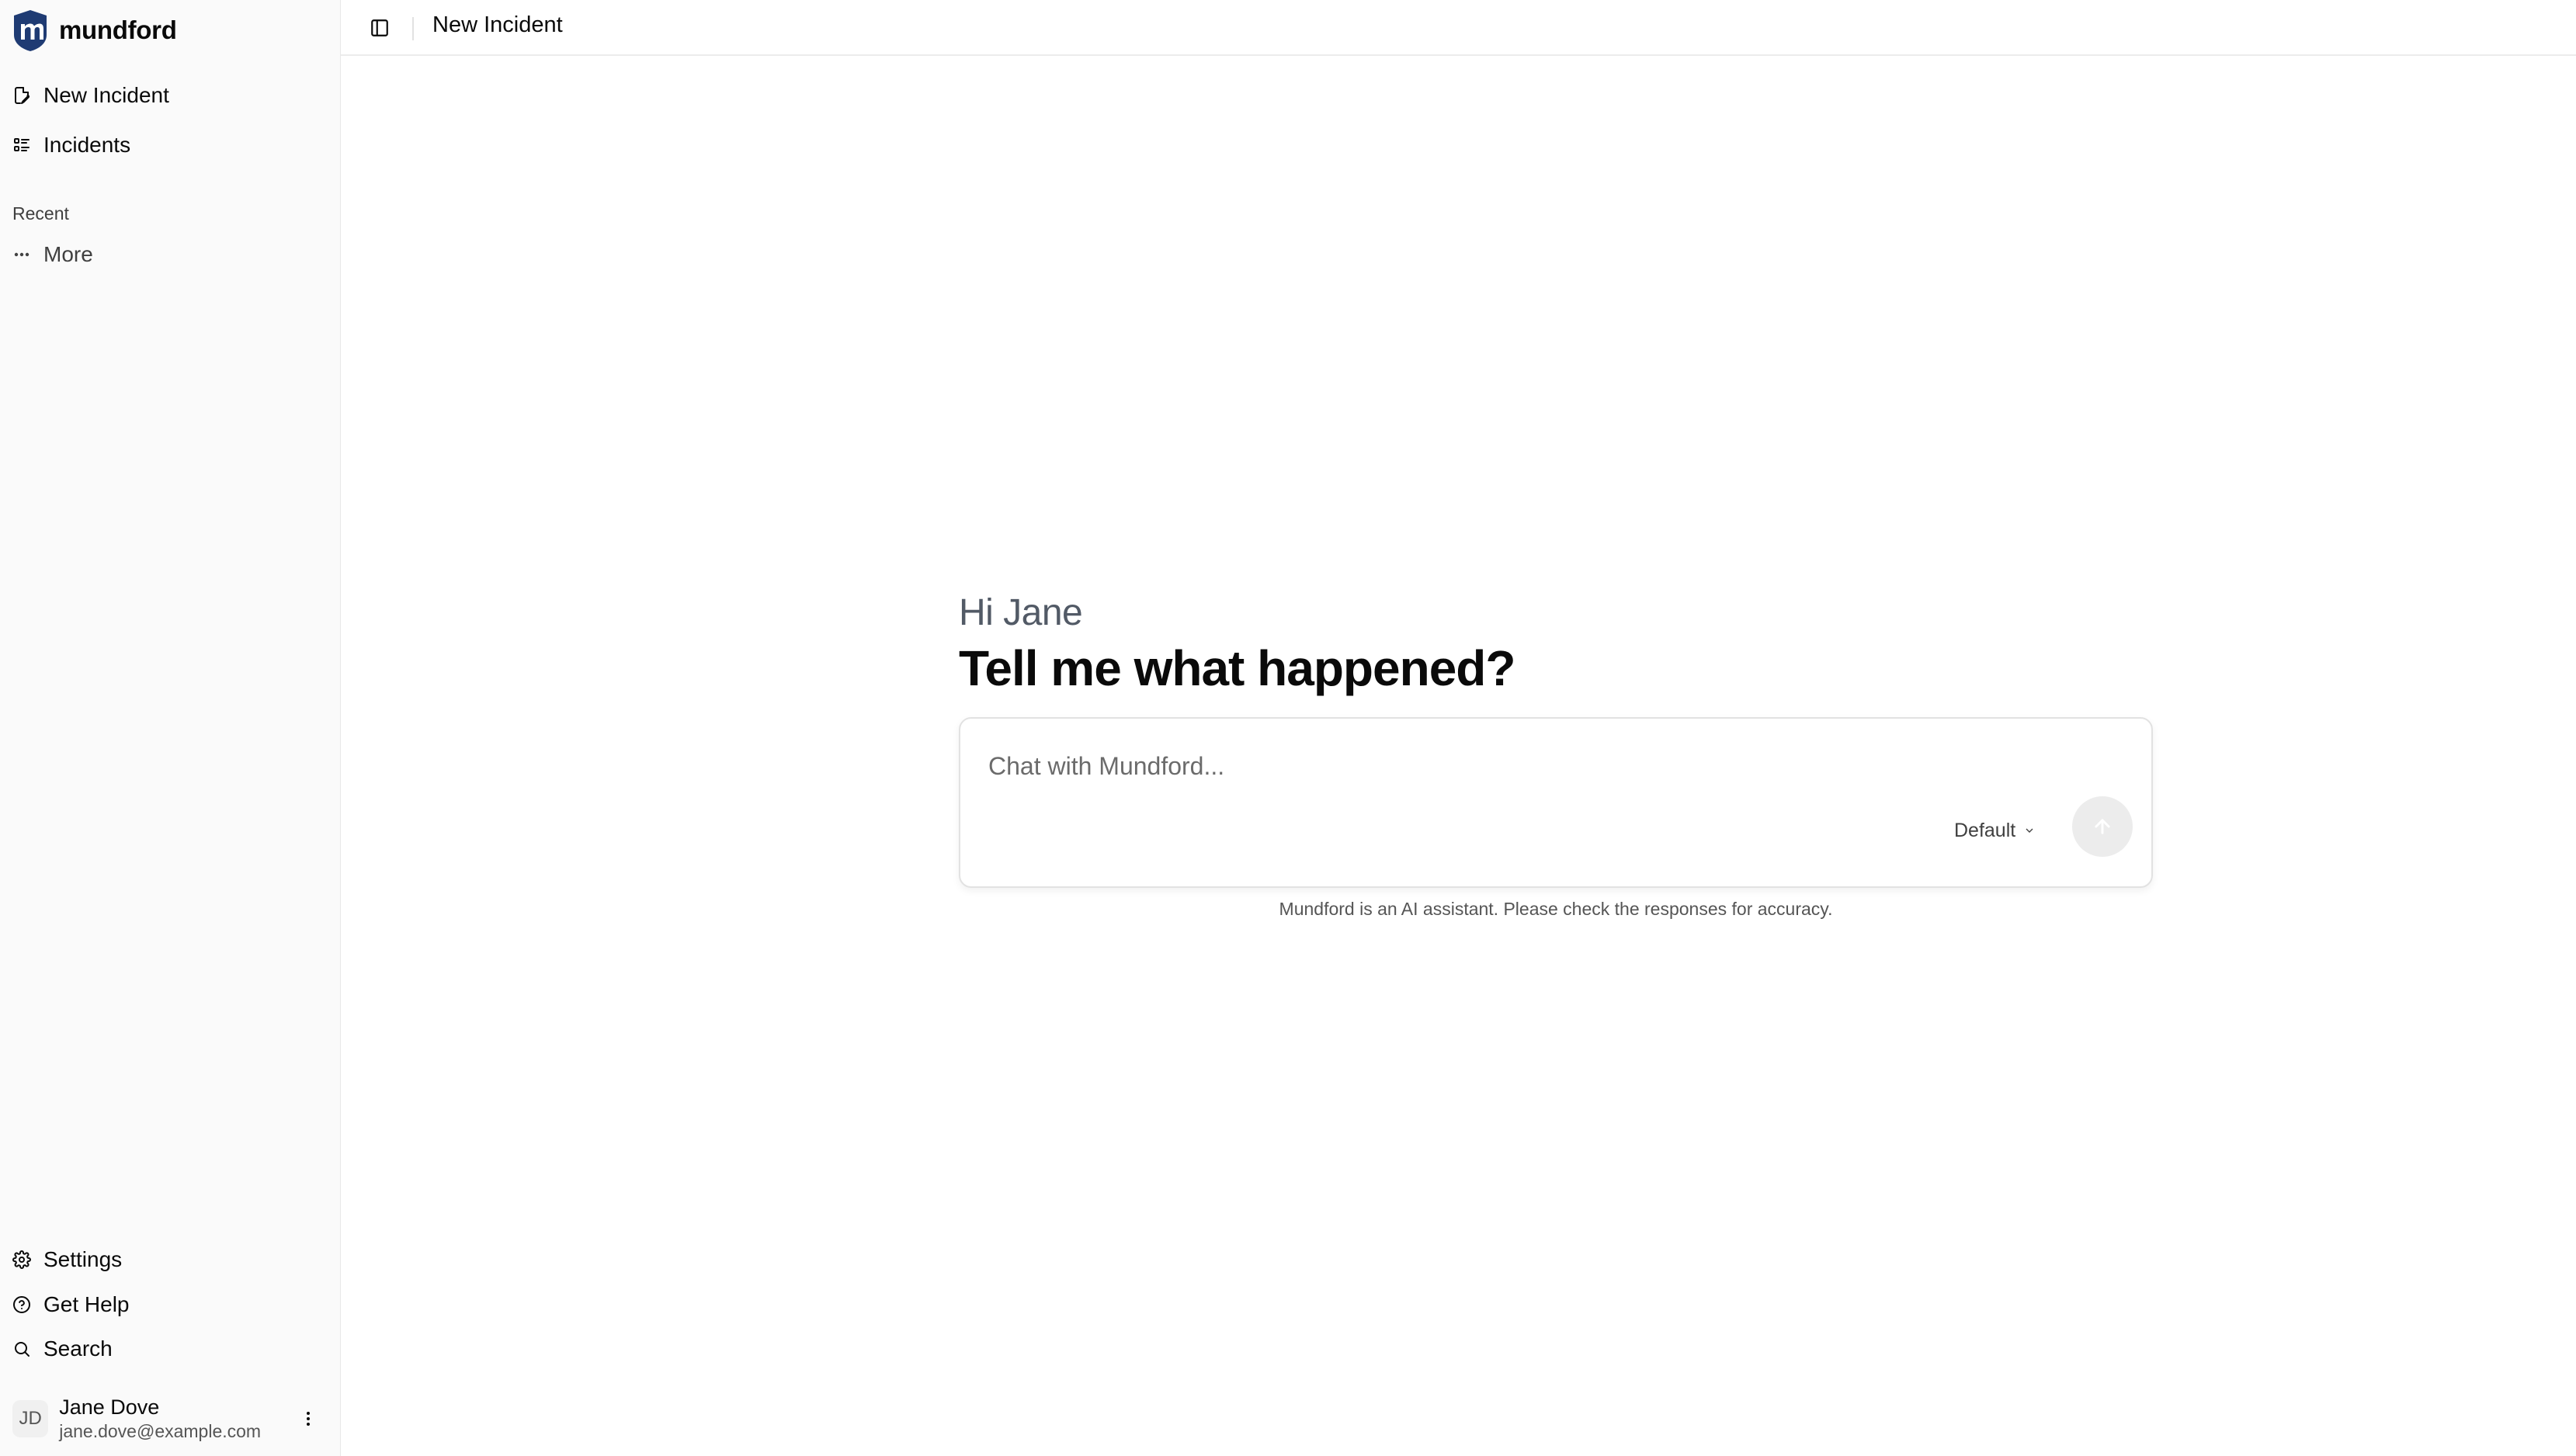 This screenshot has width=2576, height=1456. What do you see at coordinates (21, 96) in the screenshot?
I see `file-pen-icon` at bounding box center [21, 96].